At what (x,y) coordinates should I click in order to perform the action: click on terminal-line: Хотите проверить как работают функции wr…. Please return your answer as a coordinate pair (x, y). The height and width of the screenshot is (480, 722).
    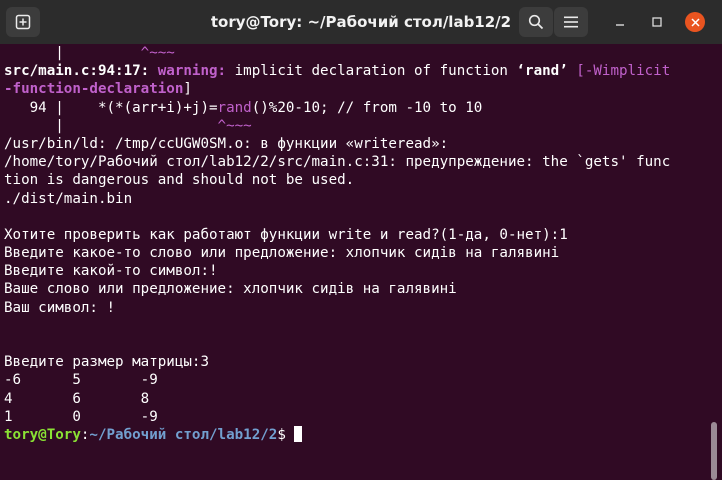
    Looking at the image, I should click on (286, 234).